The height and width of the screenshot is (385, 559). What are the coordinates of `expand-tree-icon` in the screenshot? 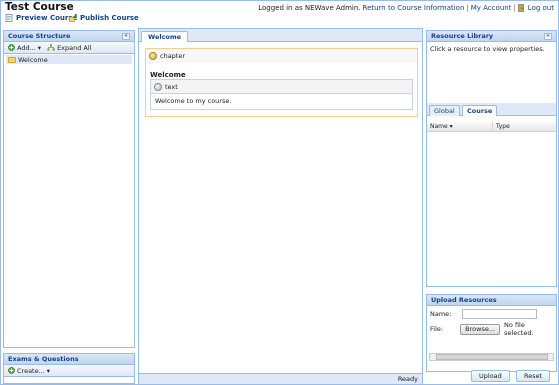 It's located at (51, 47).